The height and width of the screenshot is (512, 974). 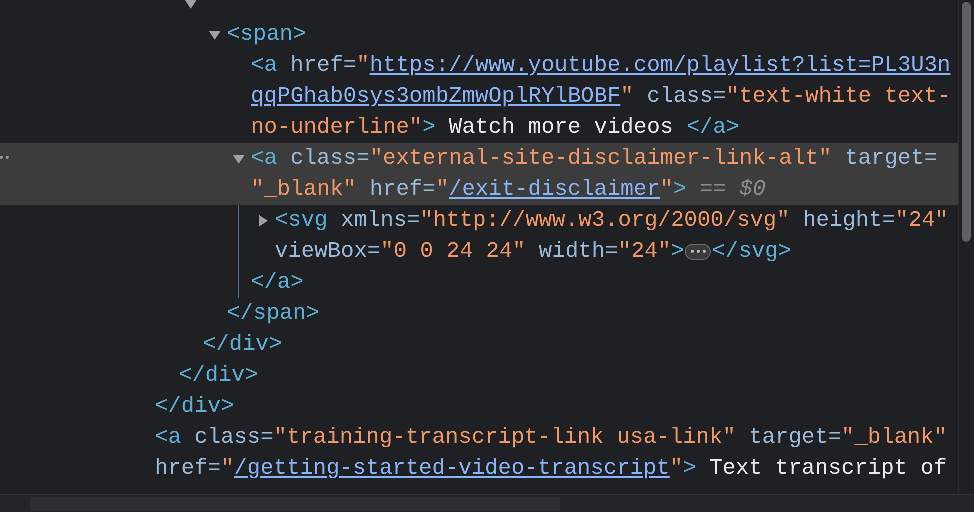 I want to click on attribute-name: viewBox=, so click(x=328, y=252).